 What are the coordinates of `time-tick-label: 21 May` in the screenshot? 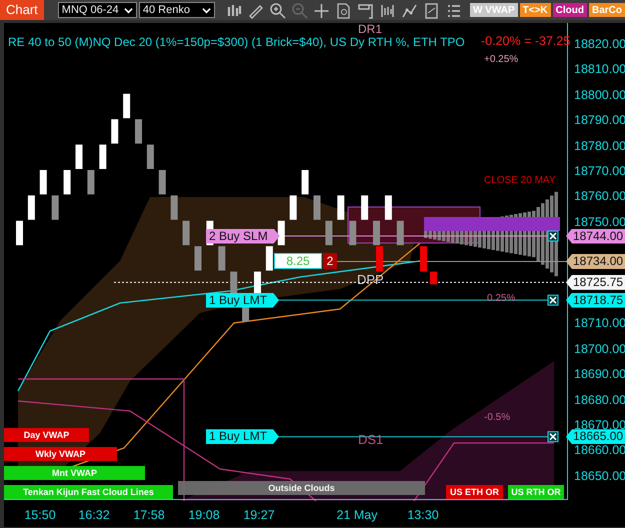 It's located at (357, 515).